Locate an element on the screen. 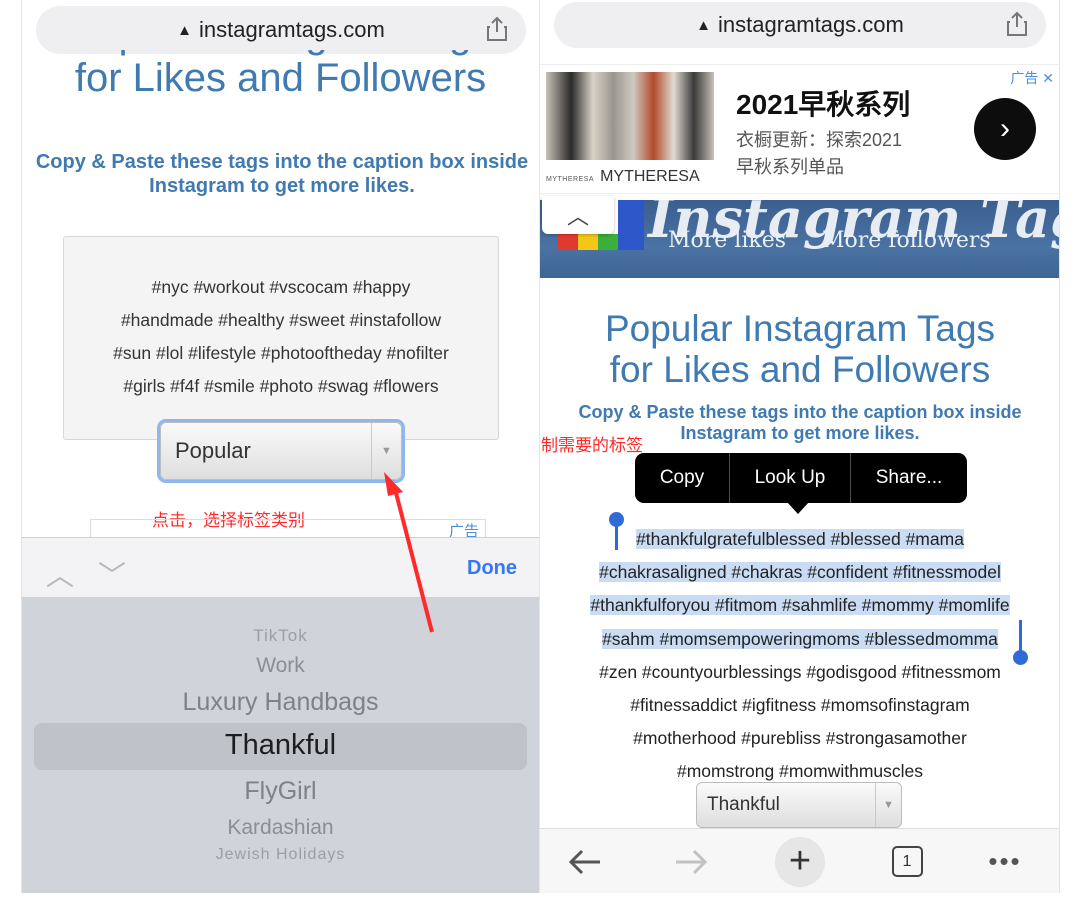  forward-arrow-icon is located at coordinates (691, 861).